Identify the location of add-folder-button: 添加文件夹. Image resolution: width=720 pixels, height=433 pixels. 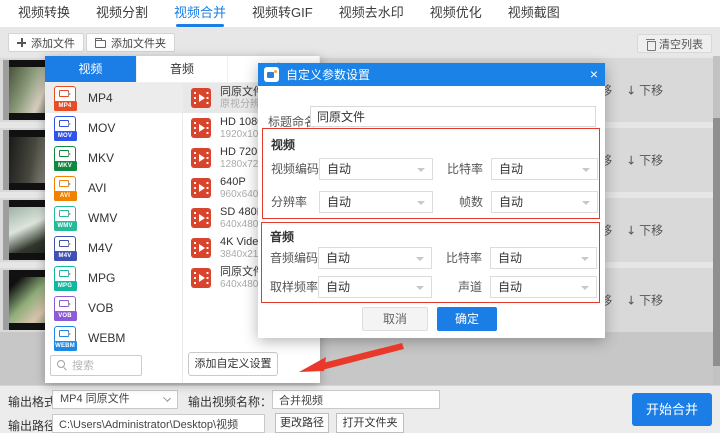
(130, 42).